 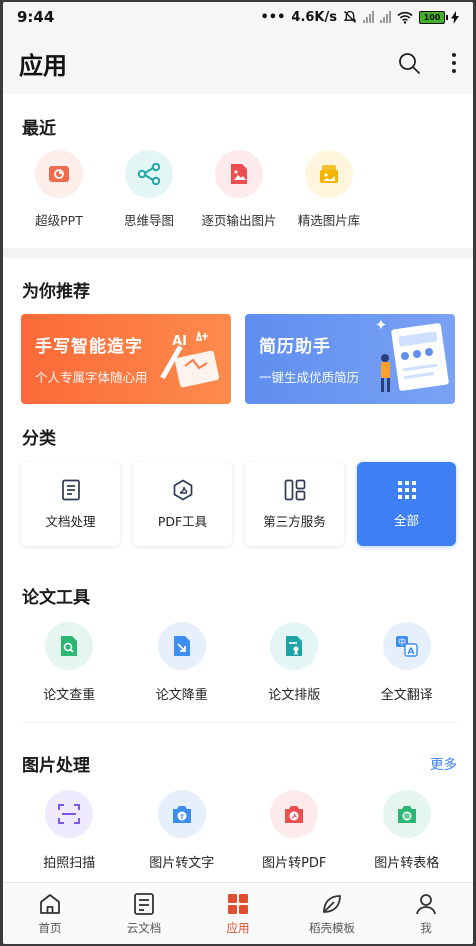 I want to click on mindmap-icon, so click(x=149, y=174).